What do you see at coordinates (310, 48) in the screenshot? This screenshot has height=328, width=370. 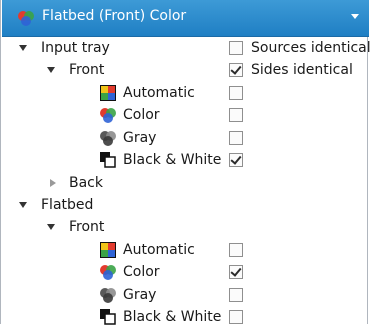 I see `sources-identical-label: Sources identical` at bounding box center [310, 48].